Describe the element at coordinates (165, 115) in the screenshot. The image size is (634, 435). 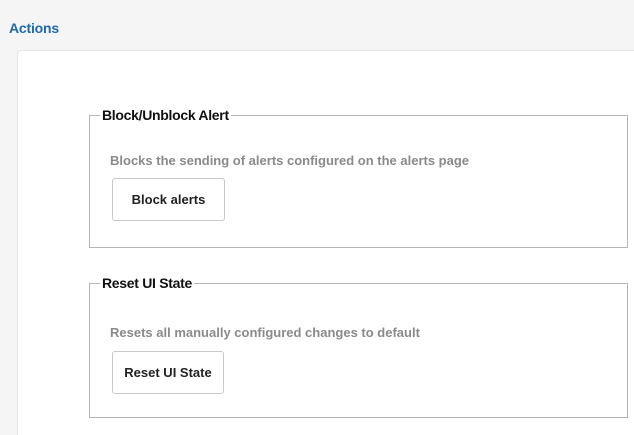
I see `block-unblock-alert-legend: Block/Unblock Alert` at that location.